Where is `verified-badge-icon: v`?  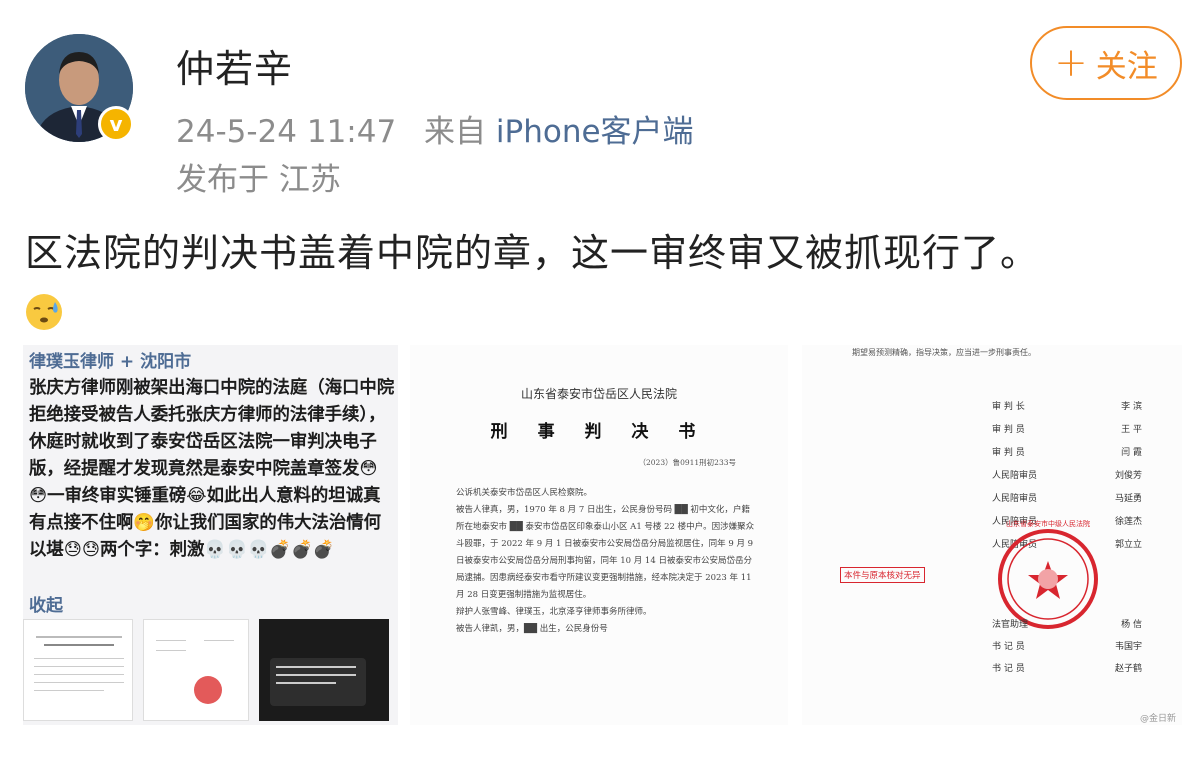 verified-badge-icon: v is located at coordinates (116, 124).